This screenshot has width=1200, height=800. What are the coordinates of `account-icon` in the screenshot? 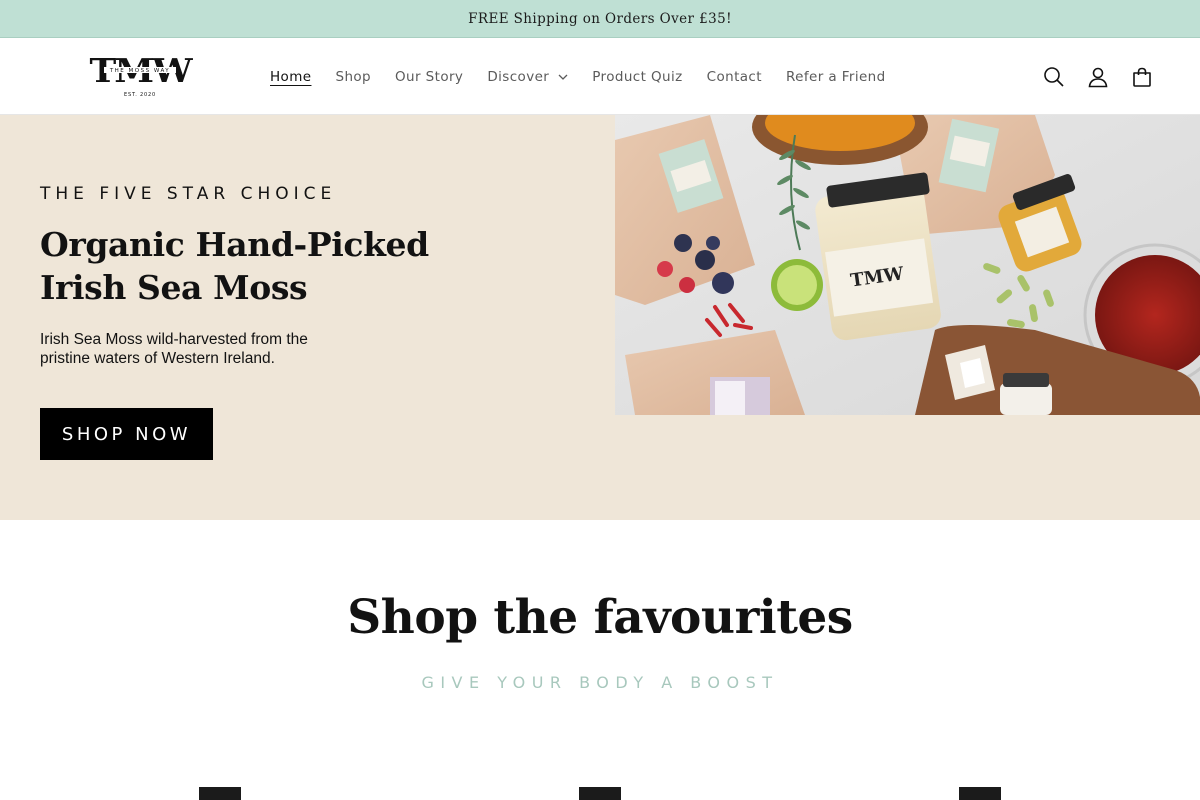 It's located at (1098, 77).